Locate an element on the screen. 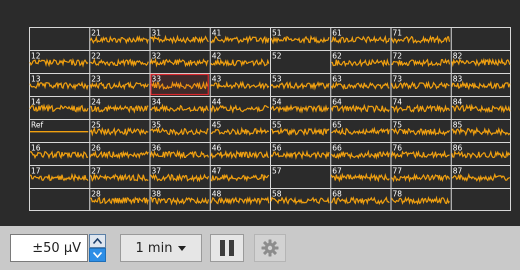 This screenshot has height=270, width=520. gear-icon is located at coordinates (270, 248).